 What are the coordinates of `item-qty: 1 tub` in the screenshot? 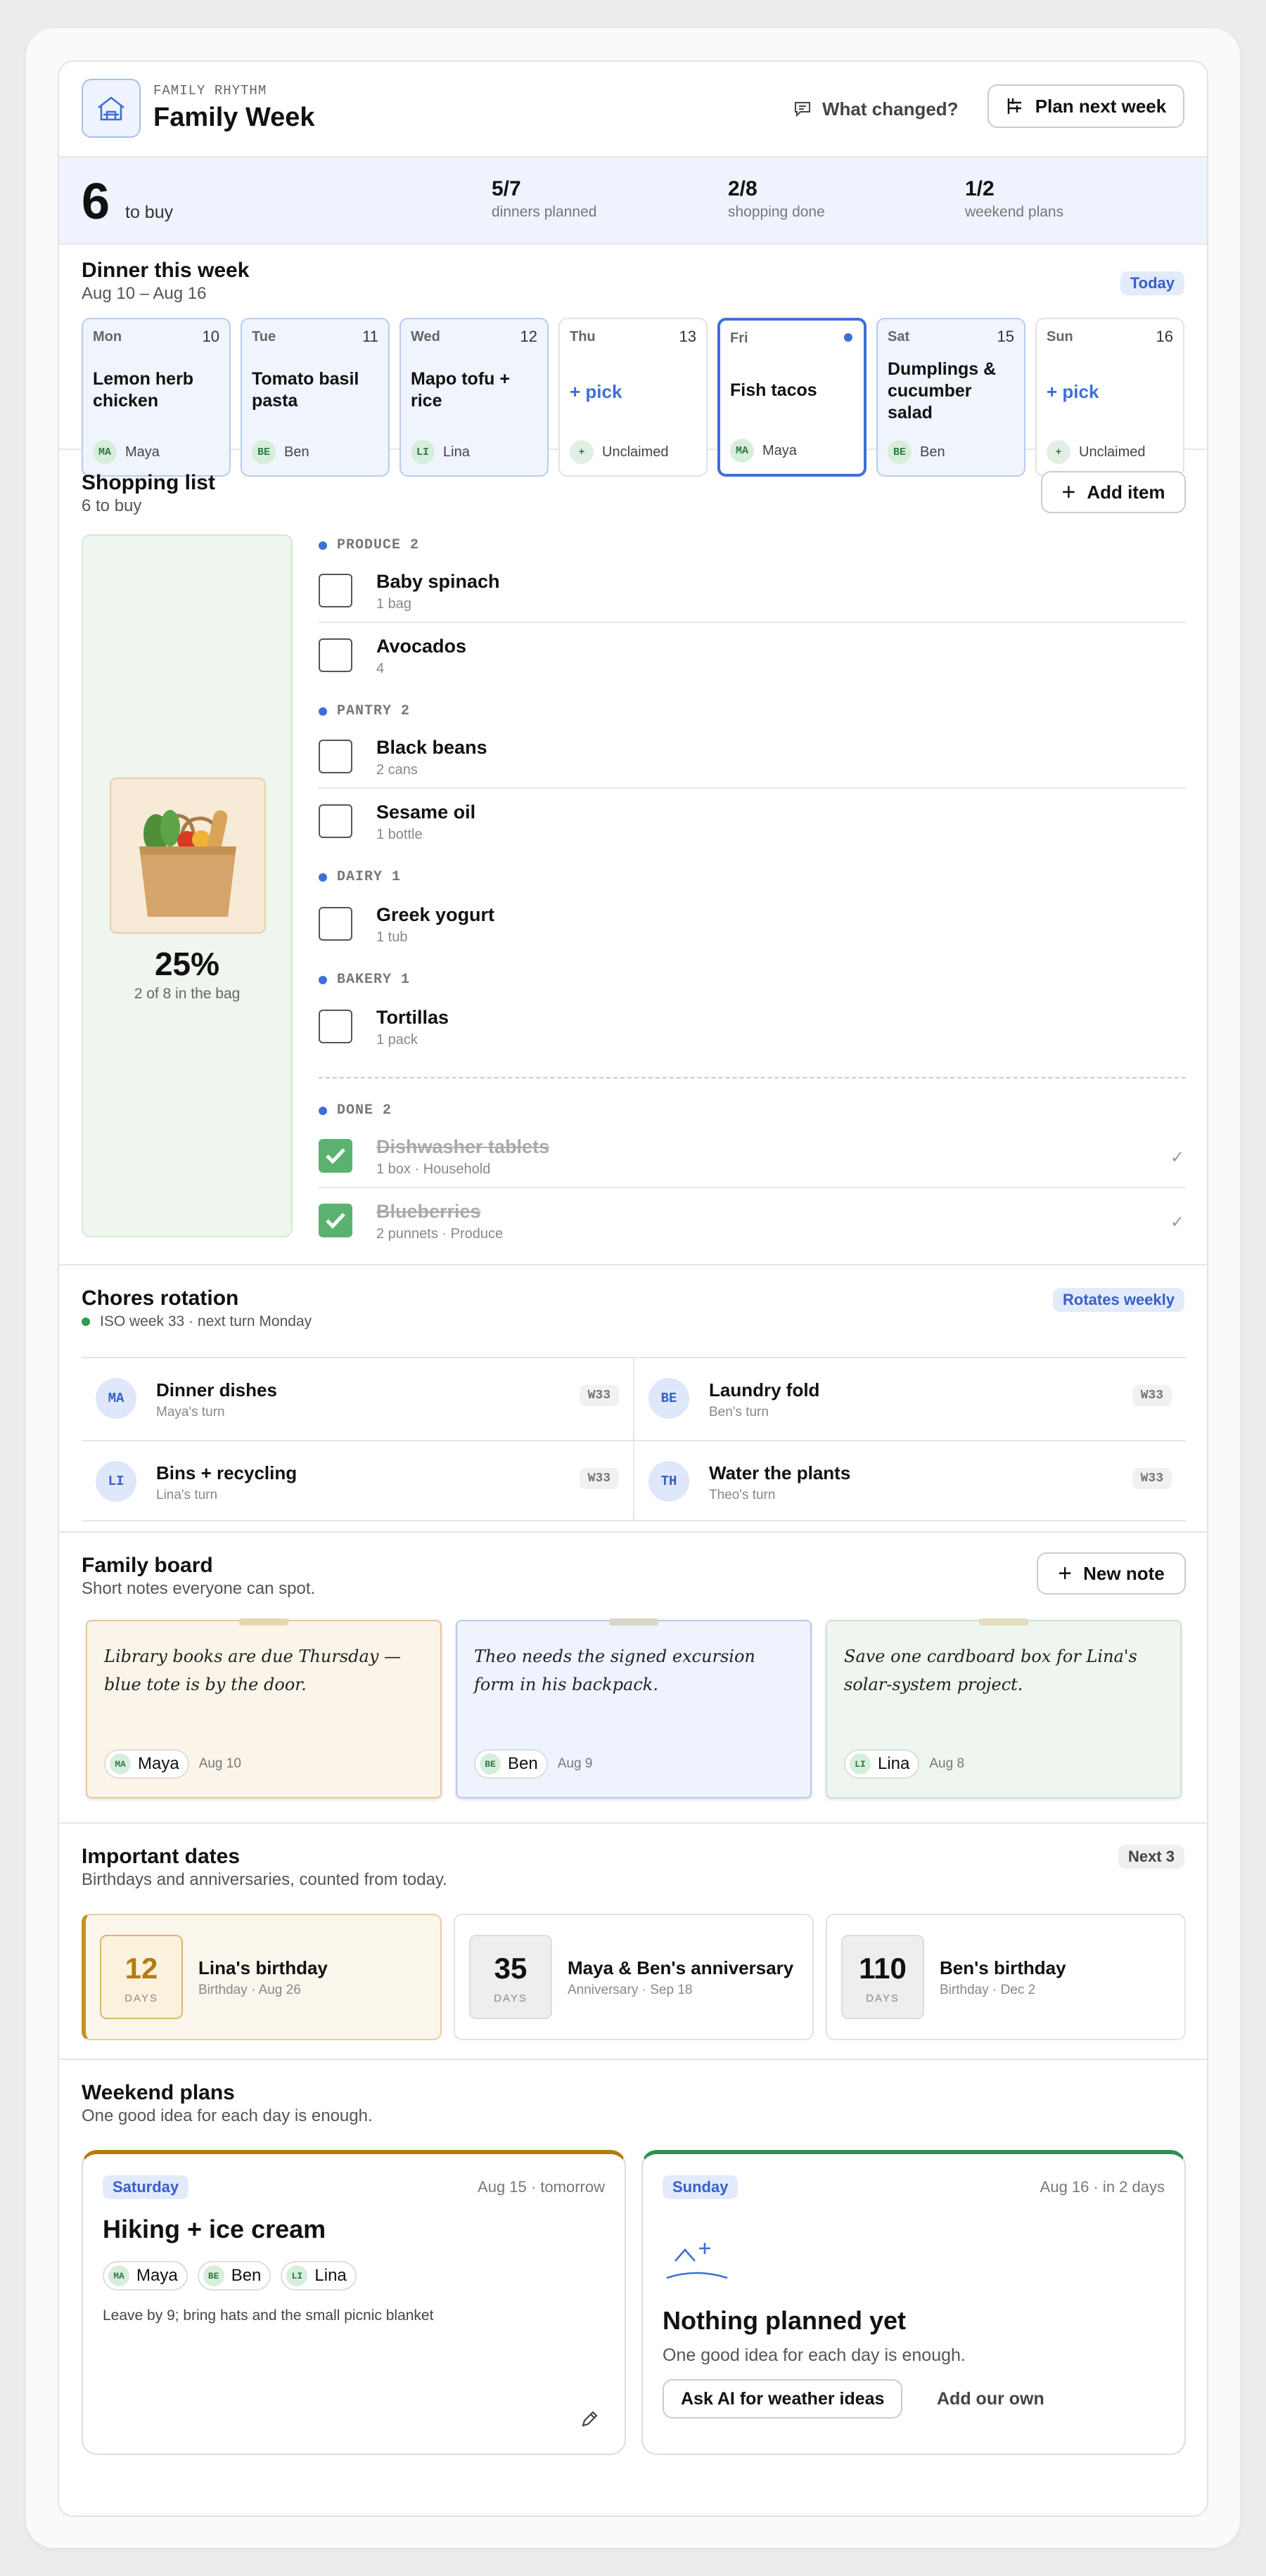 It's located at (392, 937).